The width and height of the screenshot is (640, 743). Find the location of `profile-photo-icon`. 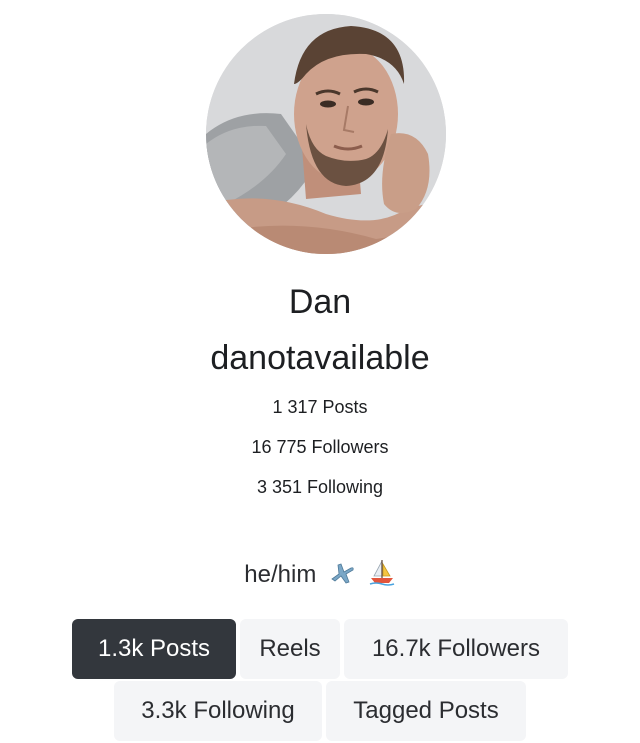

profile-photo-icon is located at coordinates (326, 134).